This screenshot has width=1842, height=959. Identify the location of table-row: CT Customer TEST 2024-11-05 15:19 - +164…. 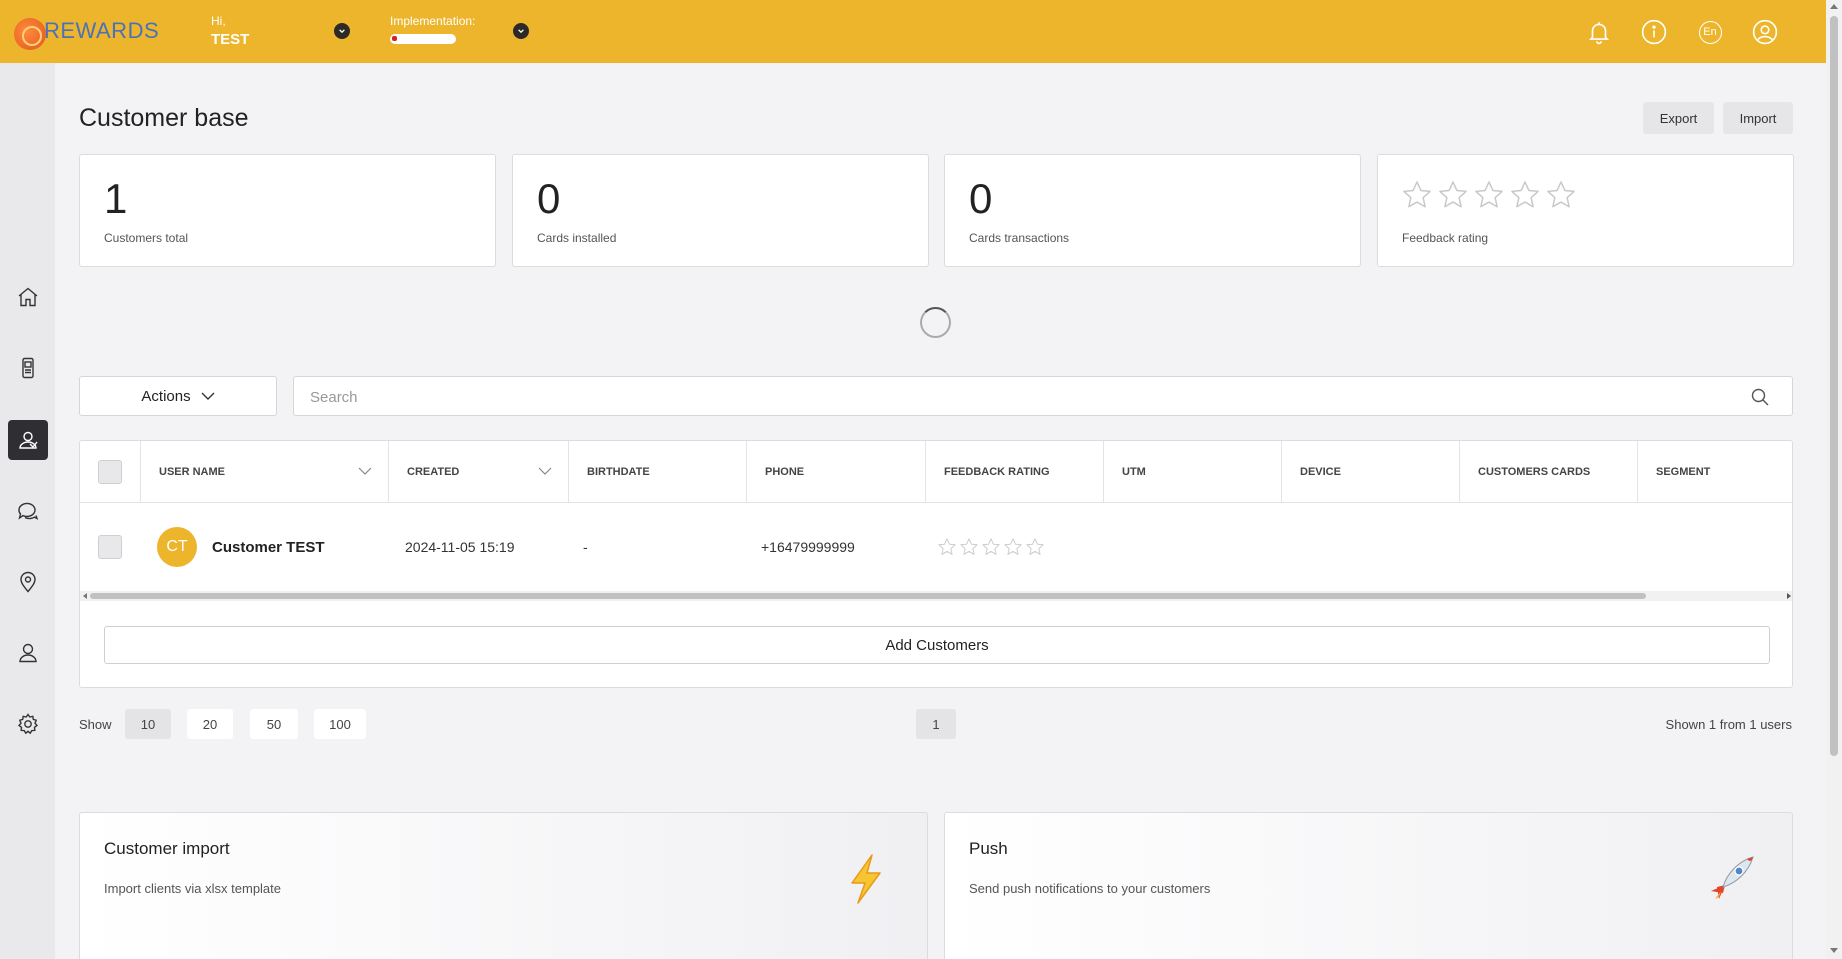
(936, 547).